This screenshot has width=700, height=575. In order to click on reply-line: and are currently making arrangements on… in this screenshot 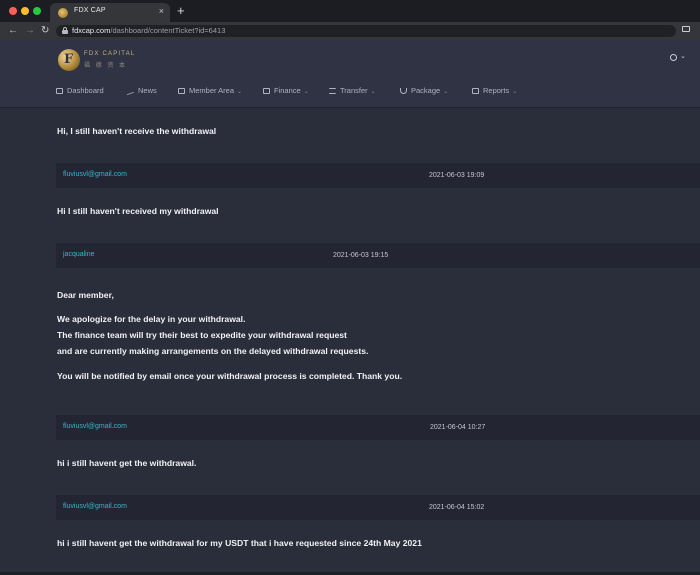, I will do `click(213, 351)`.